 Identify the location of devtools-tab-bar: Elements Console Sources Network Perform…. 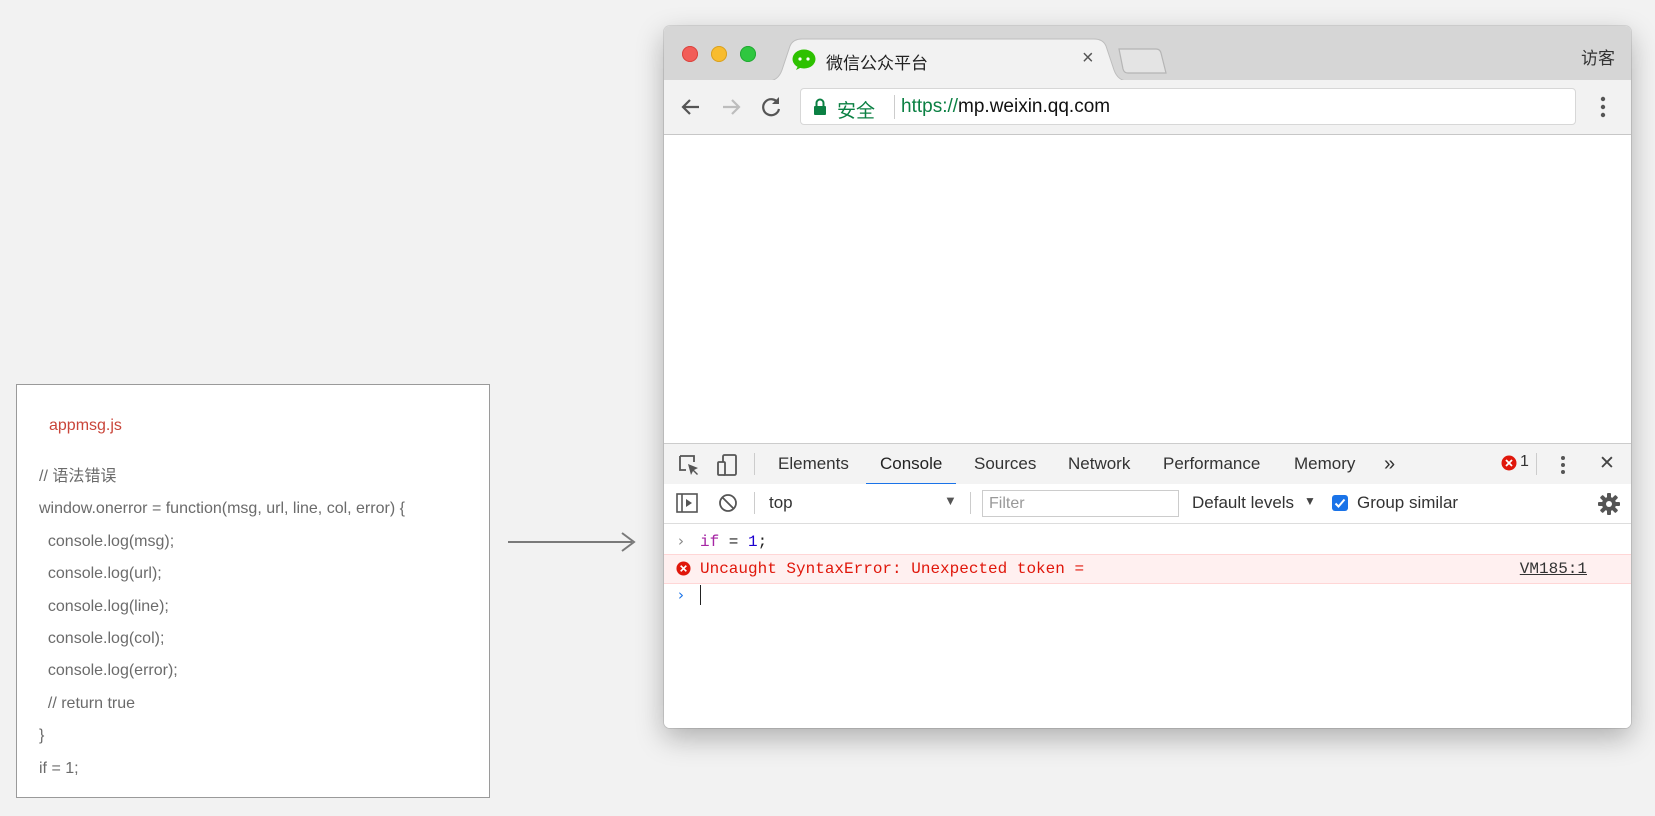
(1147, 464).